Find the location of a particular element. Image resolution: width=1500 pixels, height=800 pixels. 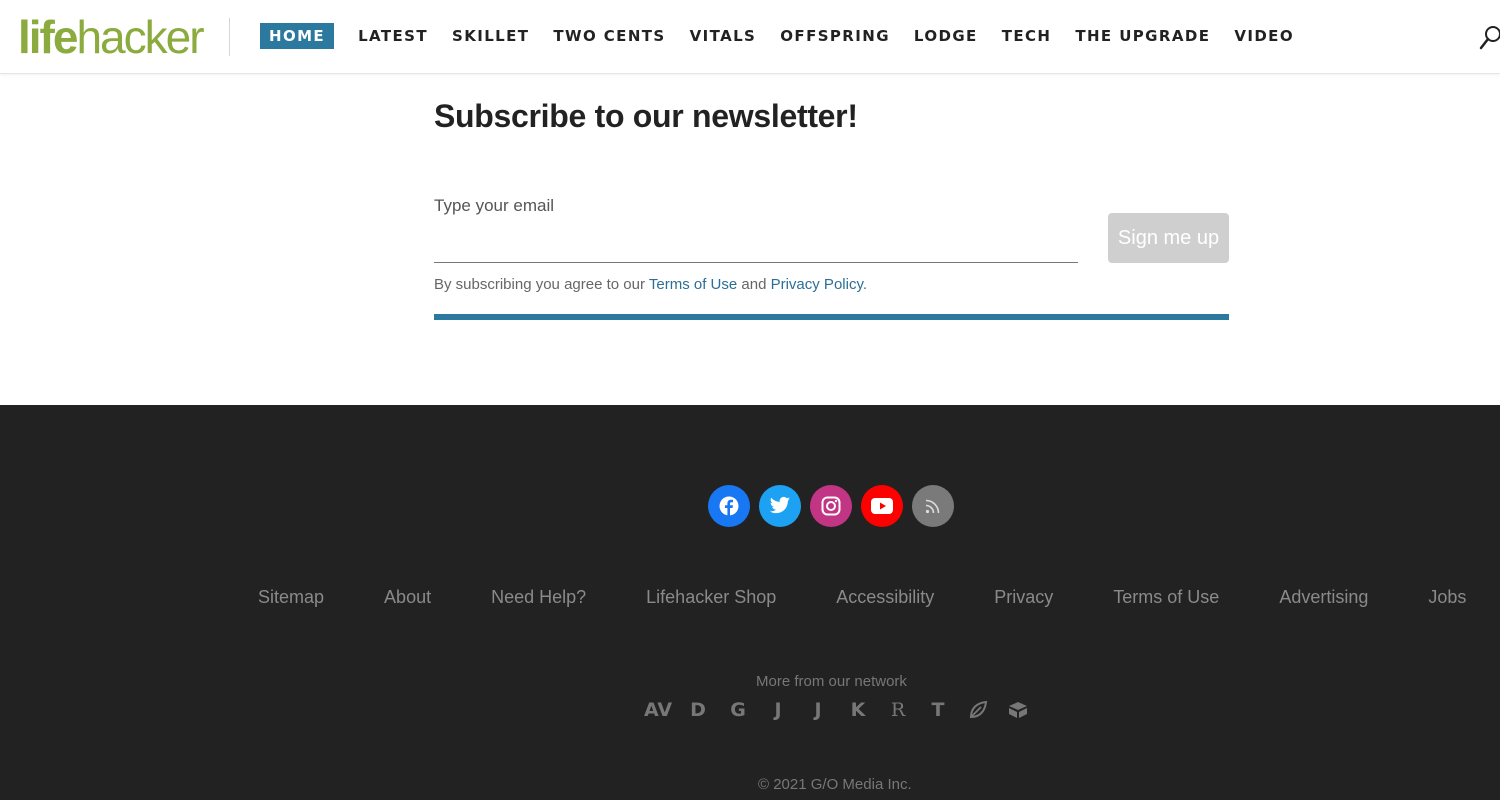

nav-vitals: VITALS is located at coordinates (723, 36).